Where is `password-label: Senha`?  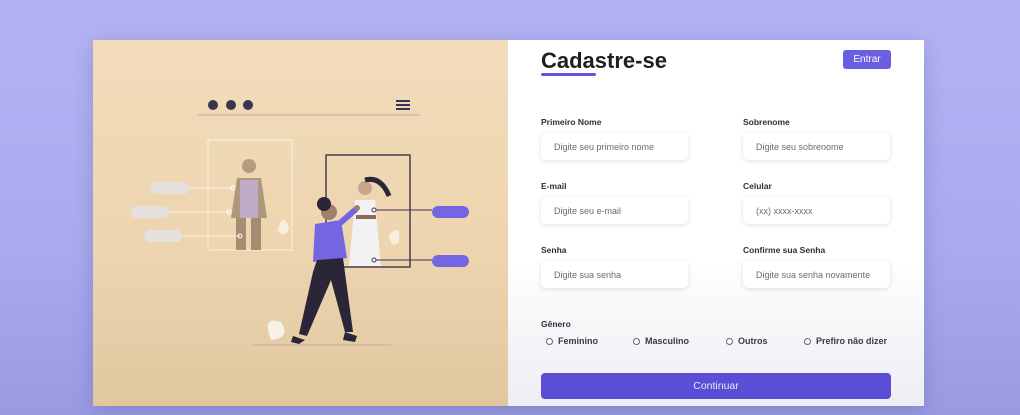 password-label: Senha is located at coordinates (554, 250).